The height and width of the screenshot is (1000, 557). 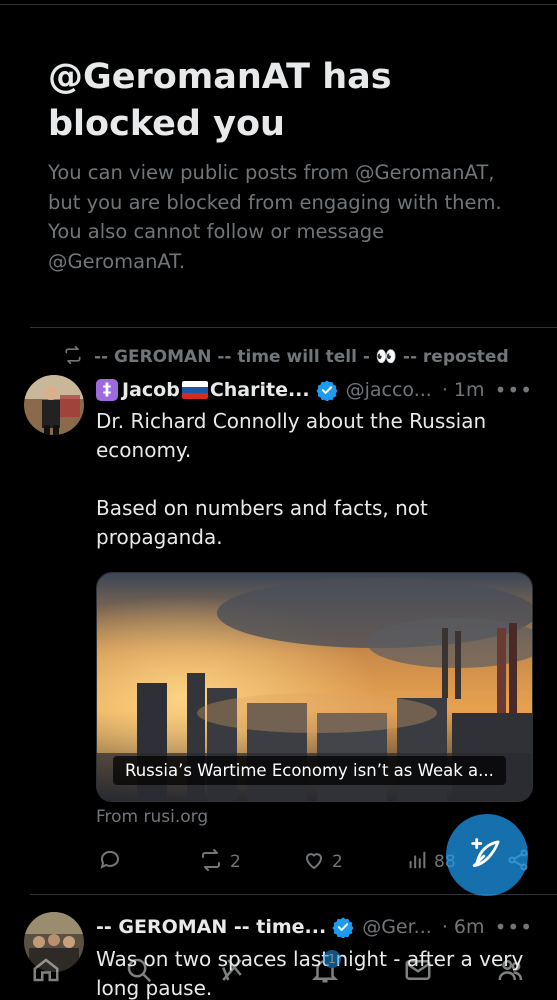 What do you see at coordinates (194, 390) in the screenshot?
I see `russia-flag-icon` at bounding box center [194, 390].